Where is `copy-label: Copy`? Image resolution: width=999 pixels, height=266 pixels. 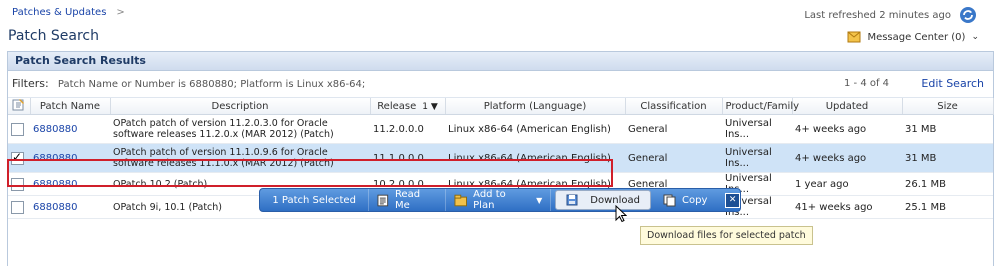
copy-label: Copy is located at coordinates (695, 200).